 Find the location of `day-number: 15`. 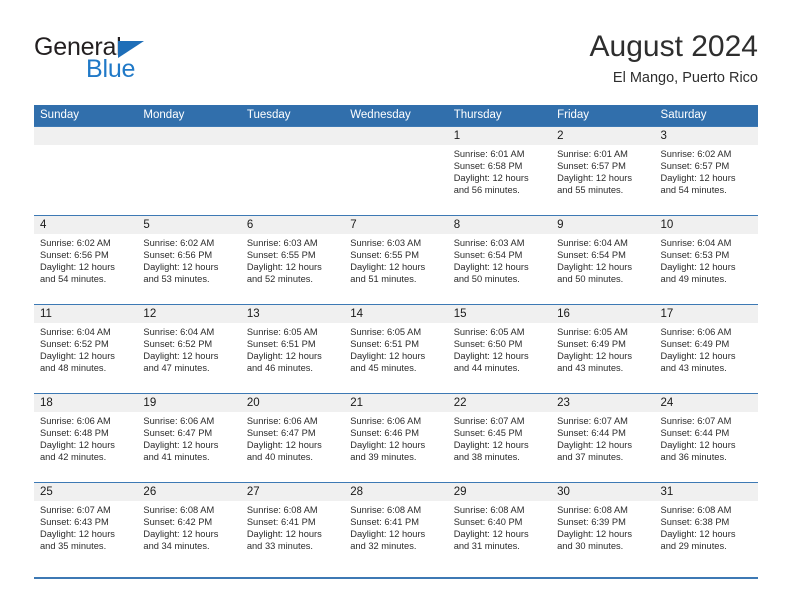

day-number: 15 is located at coordinates (499, 314).